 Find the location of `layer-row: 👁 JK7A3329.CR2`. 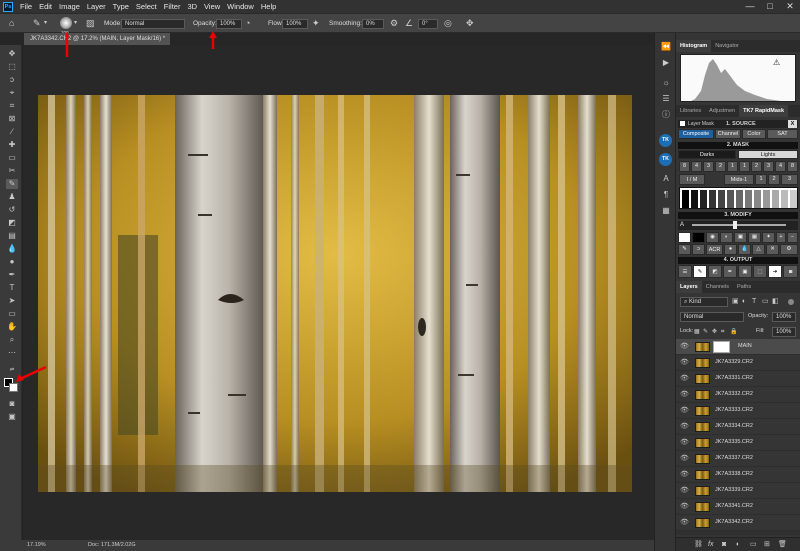

layer-row: 👁 JK7A3329.CR2 is located at coordinates (738, 363).